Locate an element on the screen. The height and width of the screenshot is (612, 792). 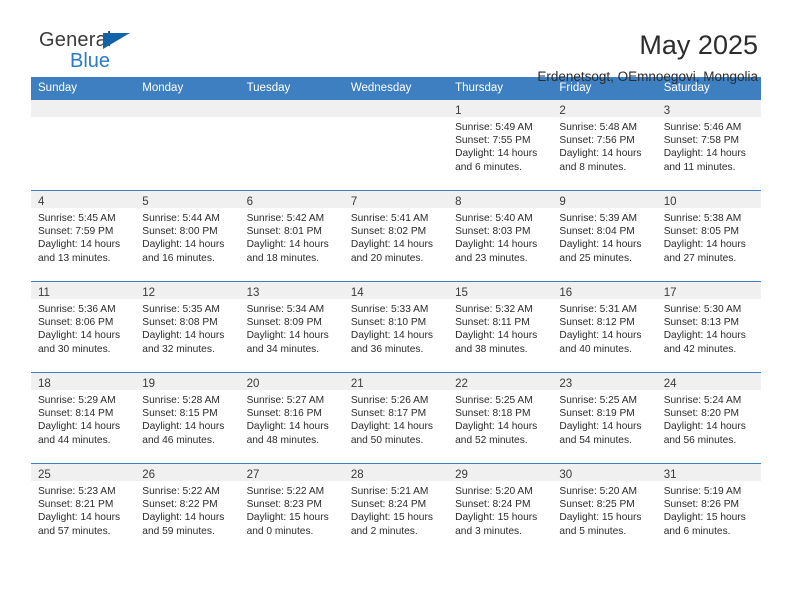
day-number: 30 is located at coordinates (566, 475).